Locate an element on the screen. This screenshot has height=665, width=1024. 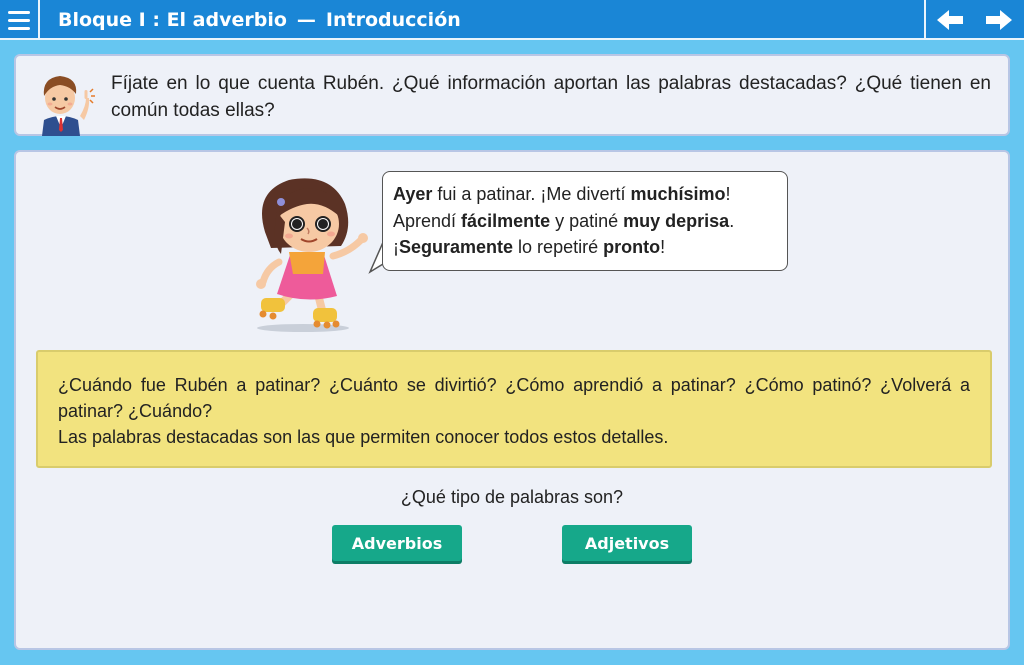
lesson-subtitle: Introducción is located at coordinates (393, 20).